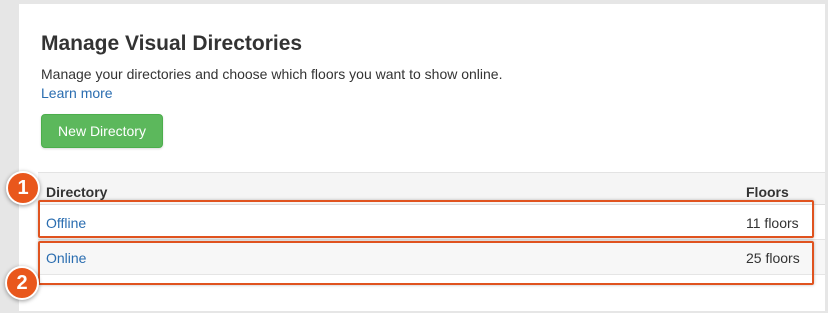 This screenshot has height=313, width=828. I want to click on table-row: Offline 11 floors, so click(431, 222).